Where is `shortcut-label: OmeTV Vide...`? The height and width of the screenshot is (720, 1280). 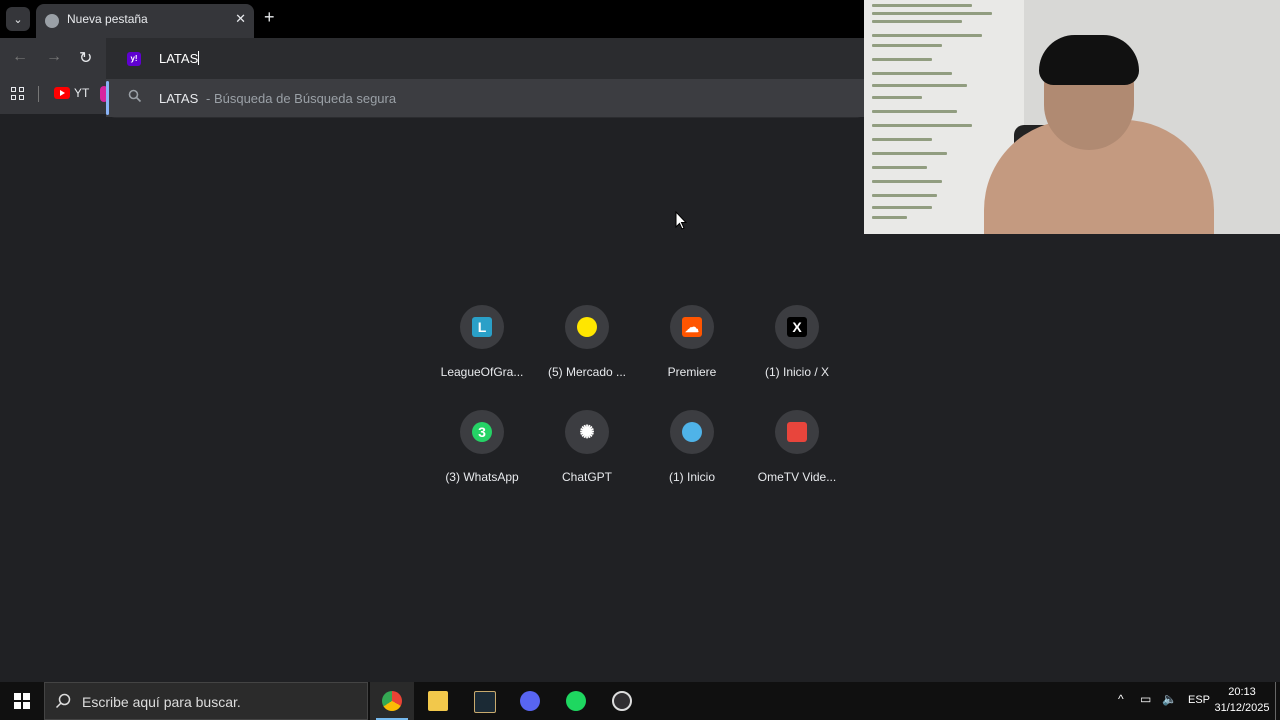 shortcut-label: OmeTV Vide... is located at coordinates (797, 477).